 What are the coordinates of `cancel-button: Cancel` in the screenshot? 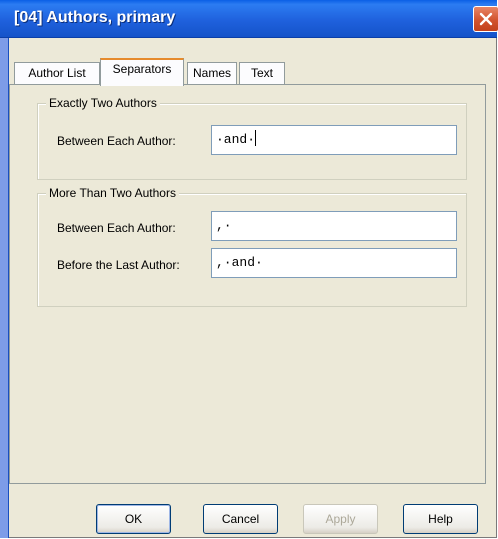 It's located at (240, 519).